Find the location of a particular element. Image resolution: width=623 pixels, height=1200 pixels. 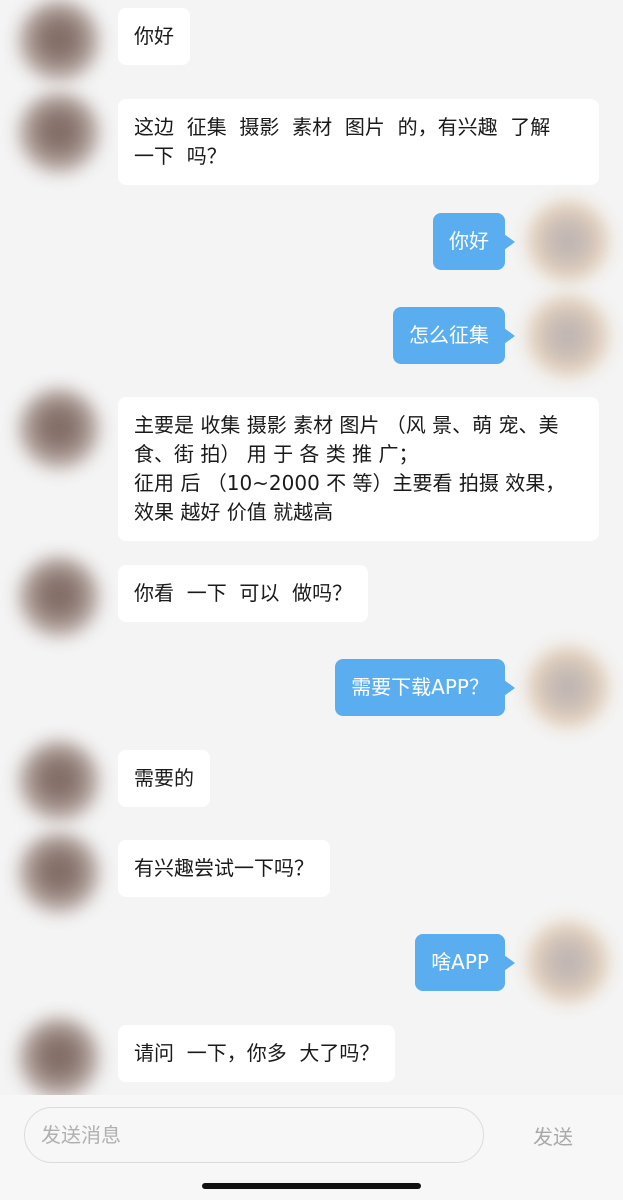

outgoing-message: 你好 is located at coordinates (474, 241).